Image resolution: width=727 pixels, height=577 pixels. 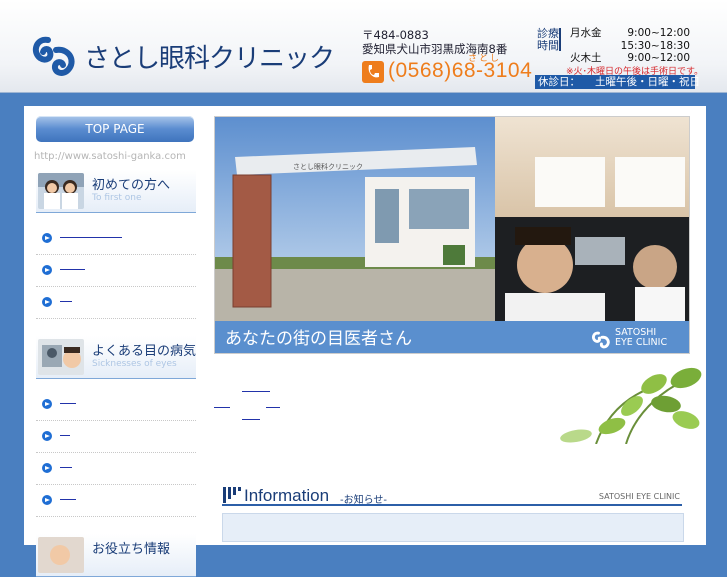 I want to click on hours-table: 月水金 9:00~12:00 15:30~18:30 火木土 9:00~12:00, so click(x=630, y=46).